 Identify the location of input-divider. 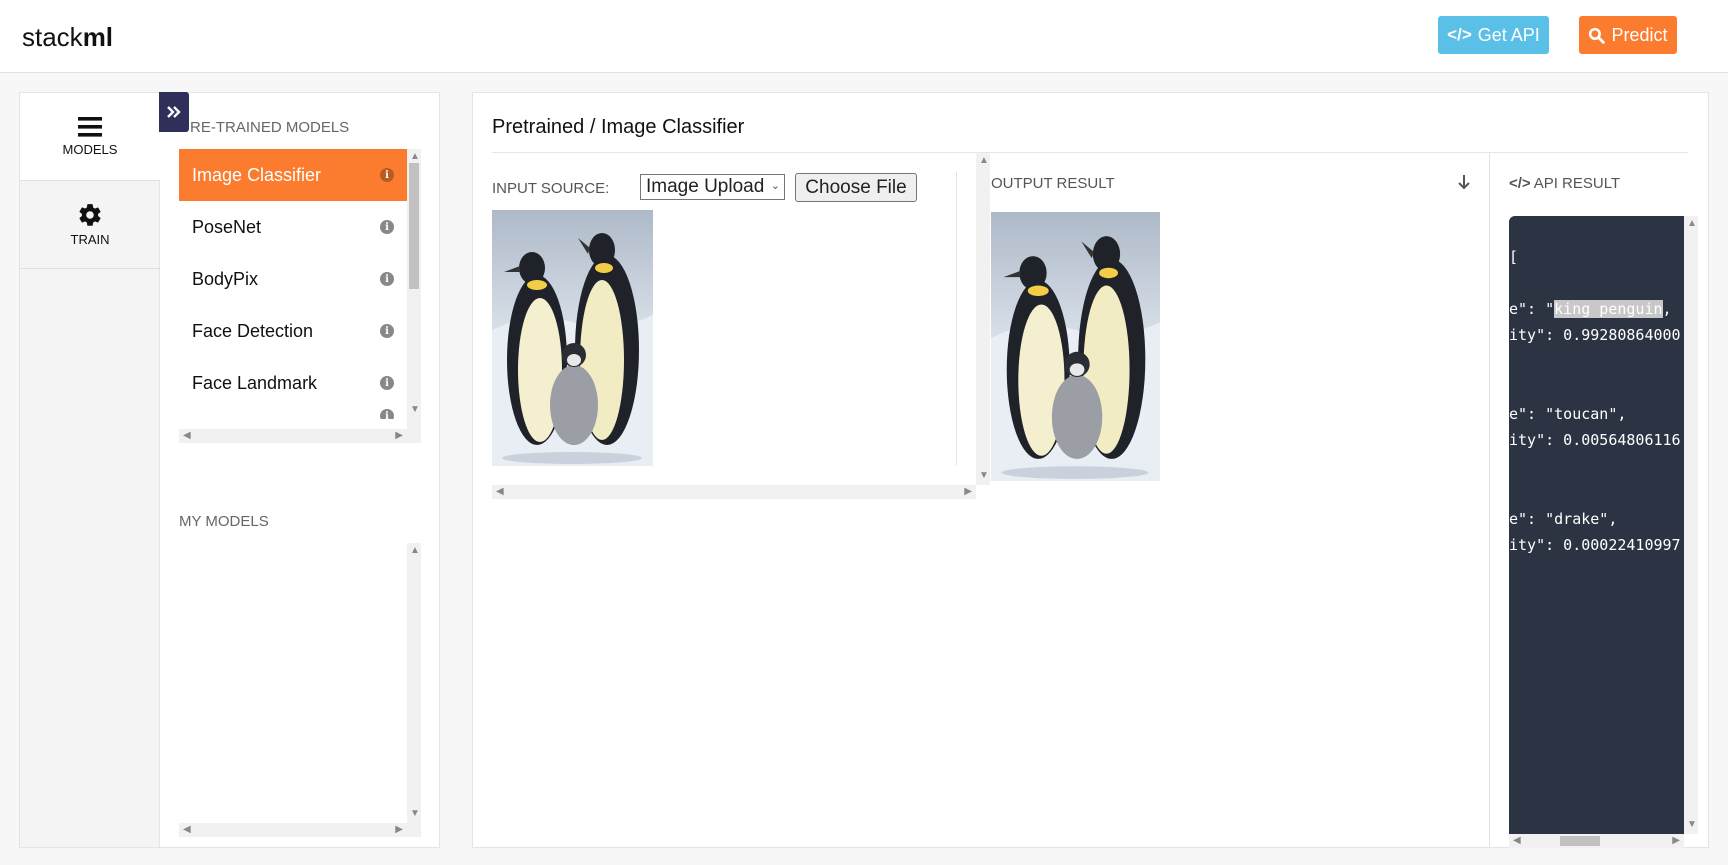
(956, 318).